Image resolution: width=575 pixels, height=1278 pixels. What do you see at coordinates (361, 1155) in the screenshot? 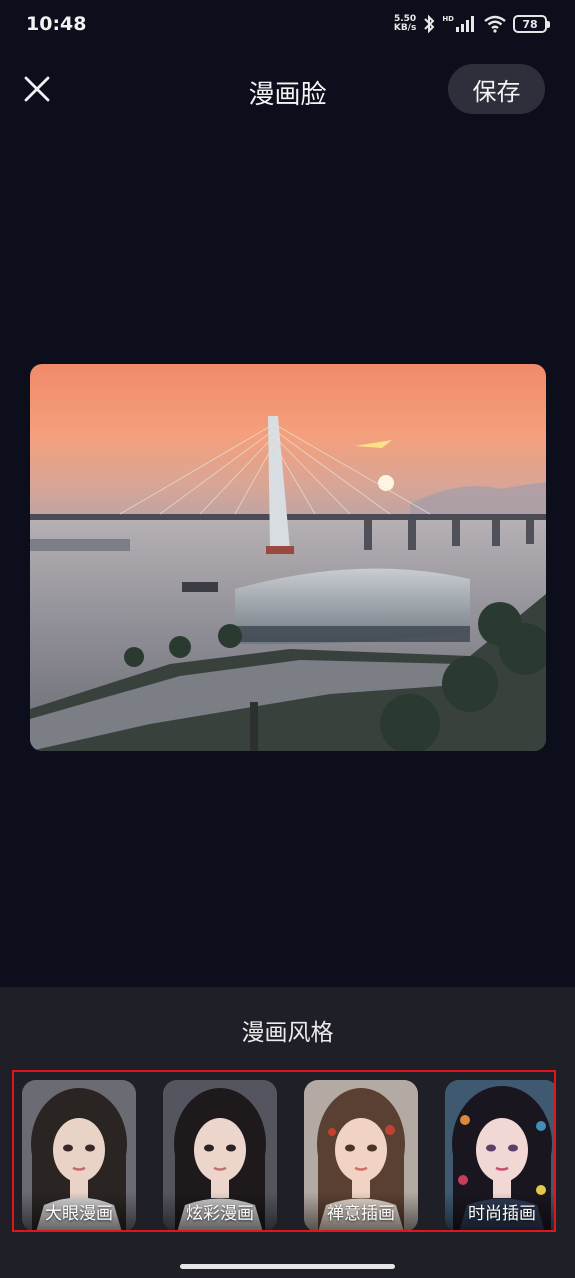
I see `style-card-zen: 禅意插画` at bounding box center [361, 1155].